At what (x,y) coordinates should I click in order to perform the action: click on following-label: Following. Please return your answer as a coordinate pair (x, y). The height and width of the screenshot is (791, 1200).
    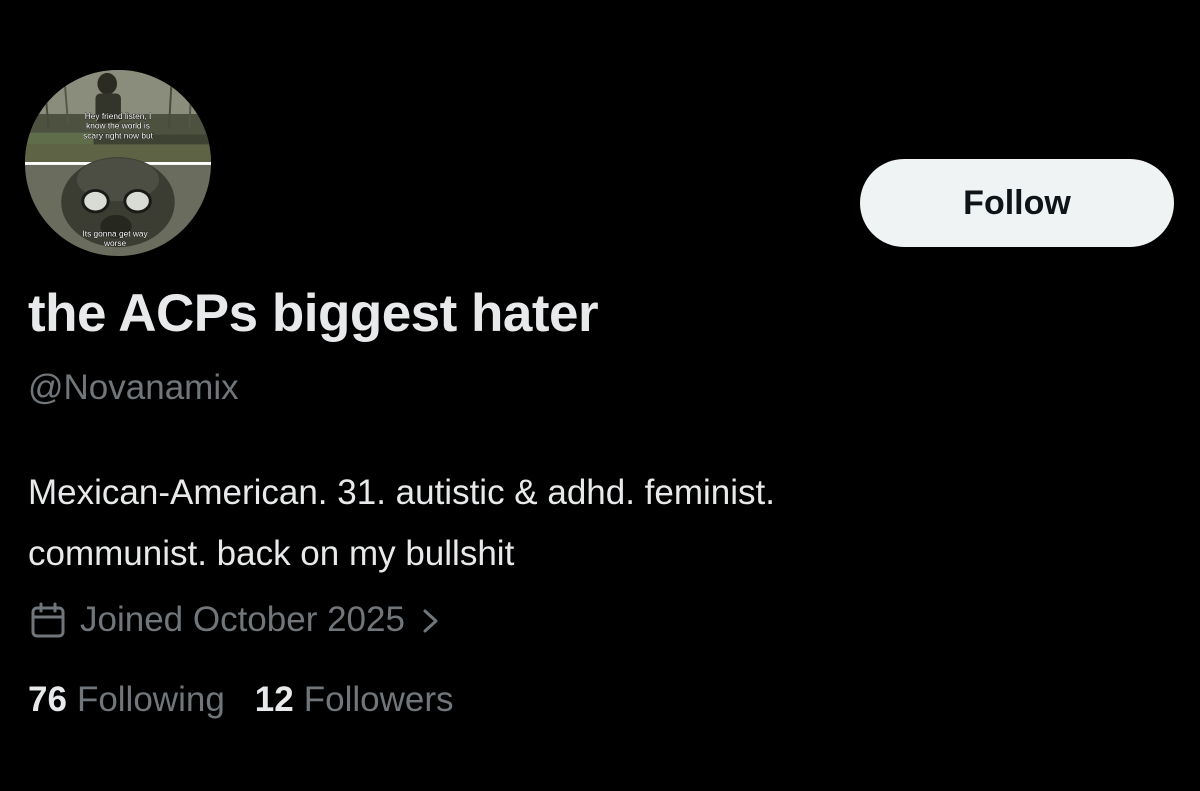
    Looking at the image, I should click on (150, 699).